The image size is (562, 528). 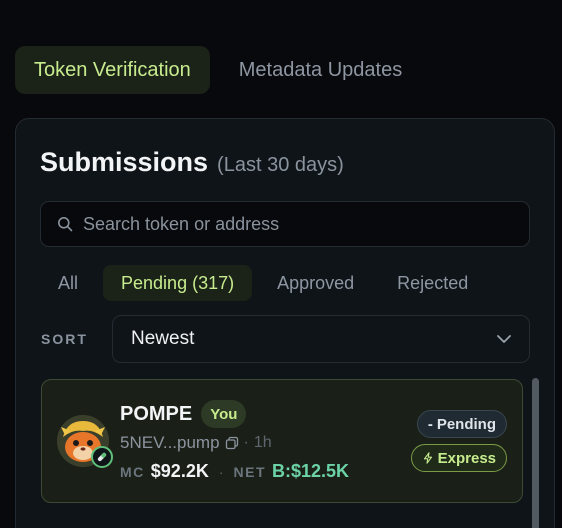 I want to click on sort-dropdown: Newest, so click(x=321, y=339).